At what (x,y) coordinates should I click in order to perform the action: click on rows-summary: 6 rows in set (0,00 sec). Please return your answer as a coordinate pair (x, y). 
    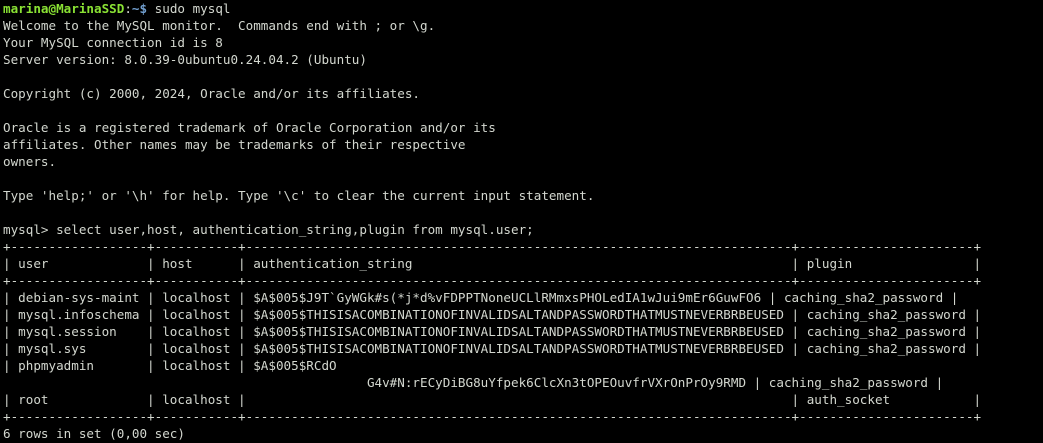
    Looking at the image, I should click on (94, 433).